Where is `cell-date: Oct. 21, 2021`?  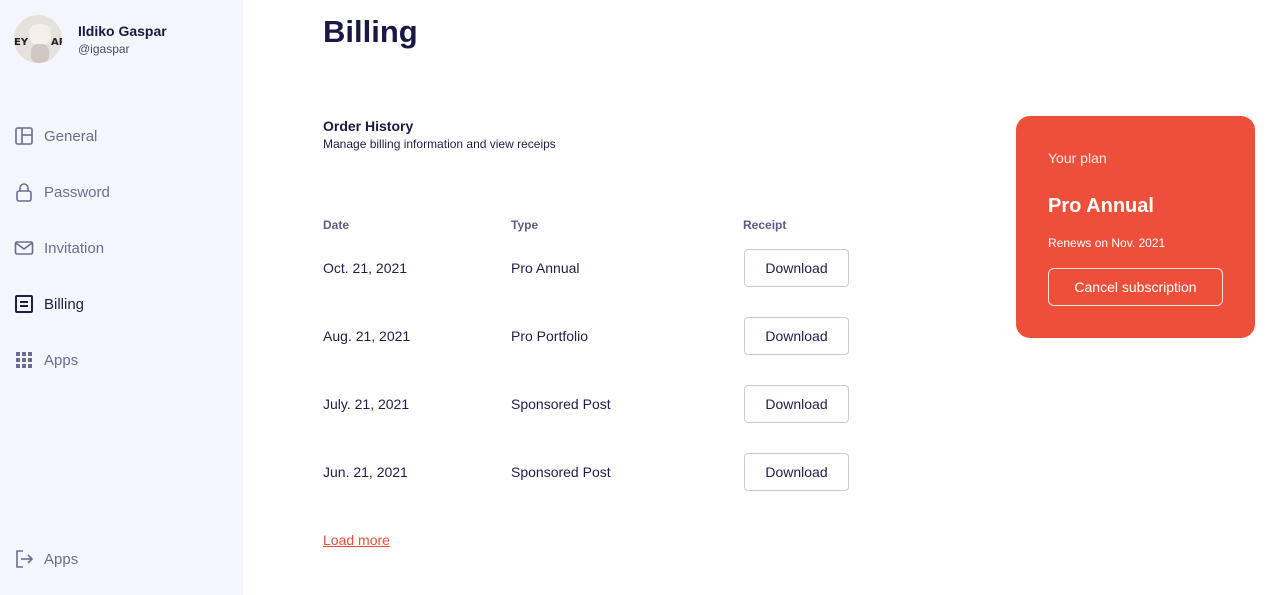
cell-date: Oct. 21, 2021 is located at coordinates (365, 268).